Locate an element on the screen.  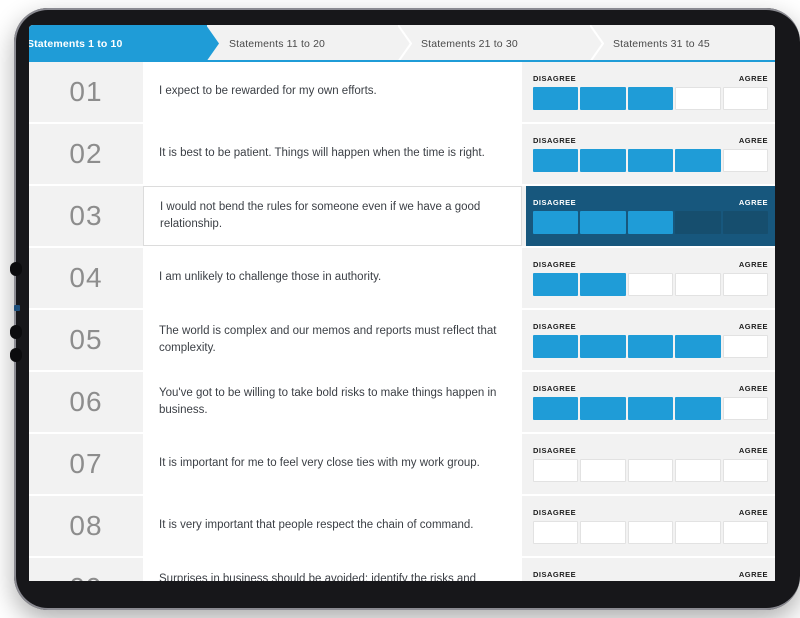
tab-label: Statements 21 to 30 is located at coordinates (469, 43).